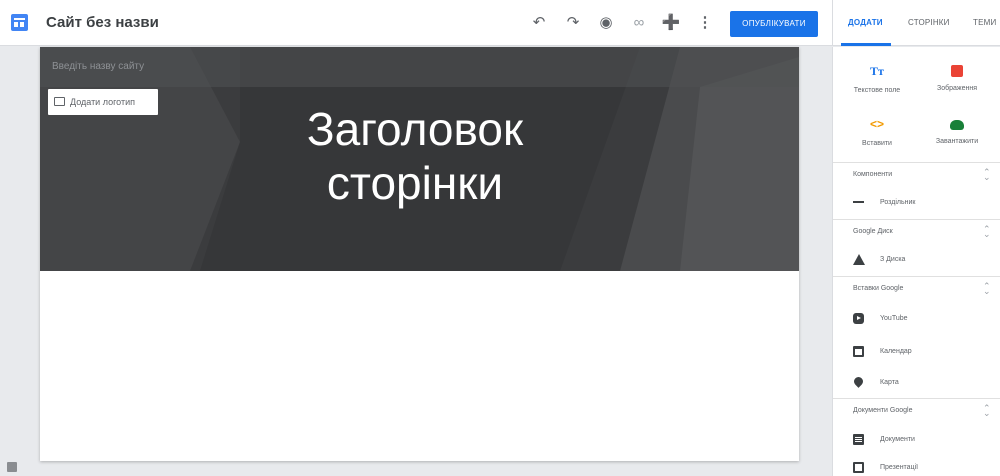 This screenshot has height=476, width=1000. I want to click on section-components-title: Компоненти, so click(872, 174).